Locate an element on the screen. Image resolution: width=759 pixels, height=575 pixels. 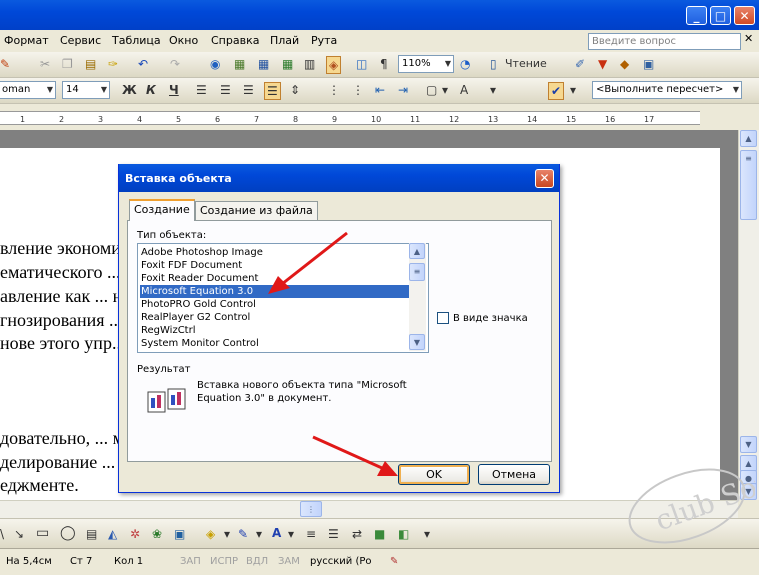
tab-create: Создание is located at coordinates (162, 210).